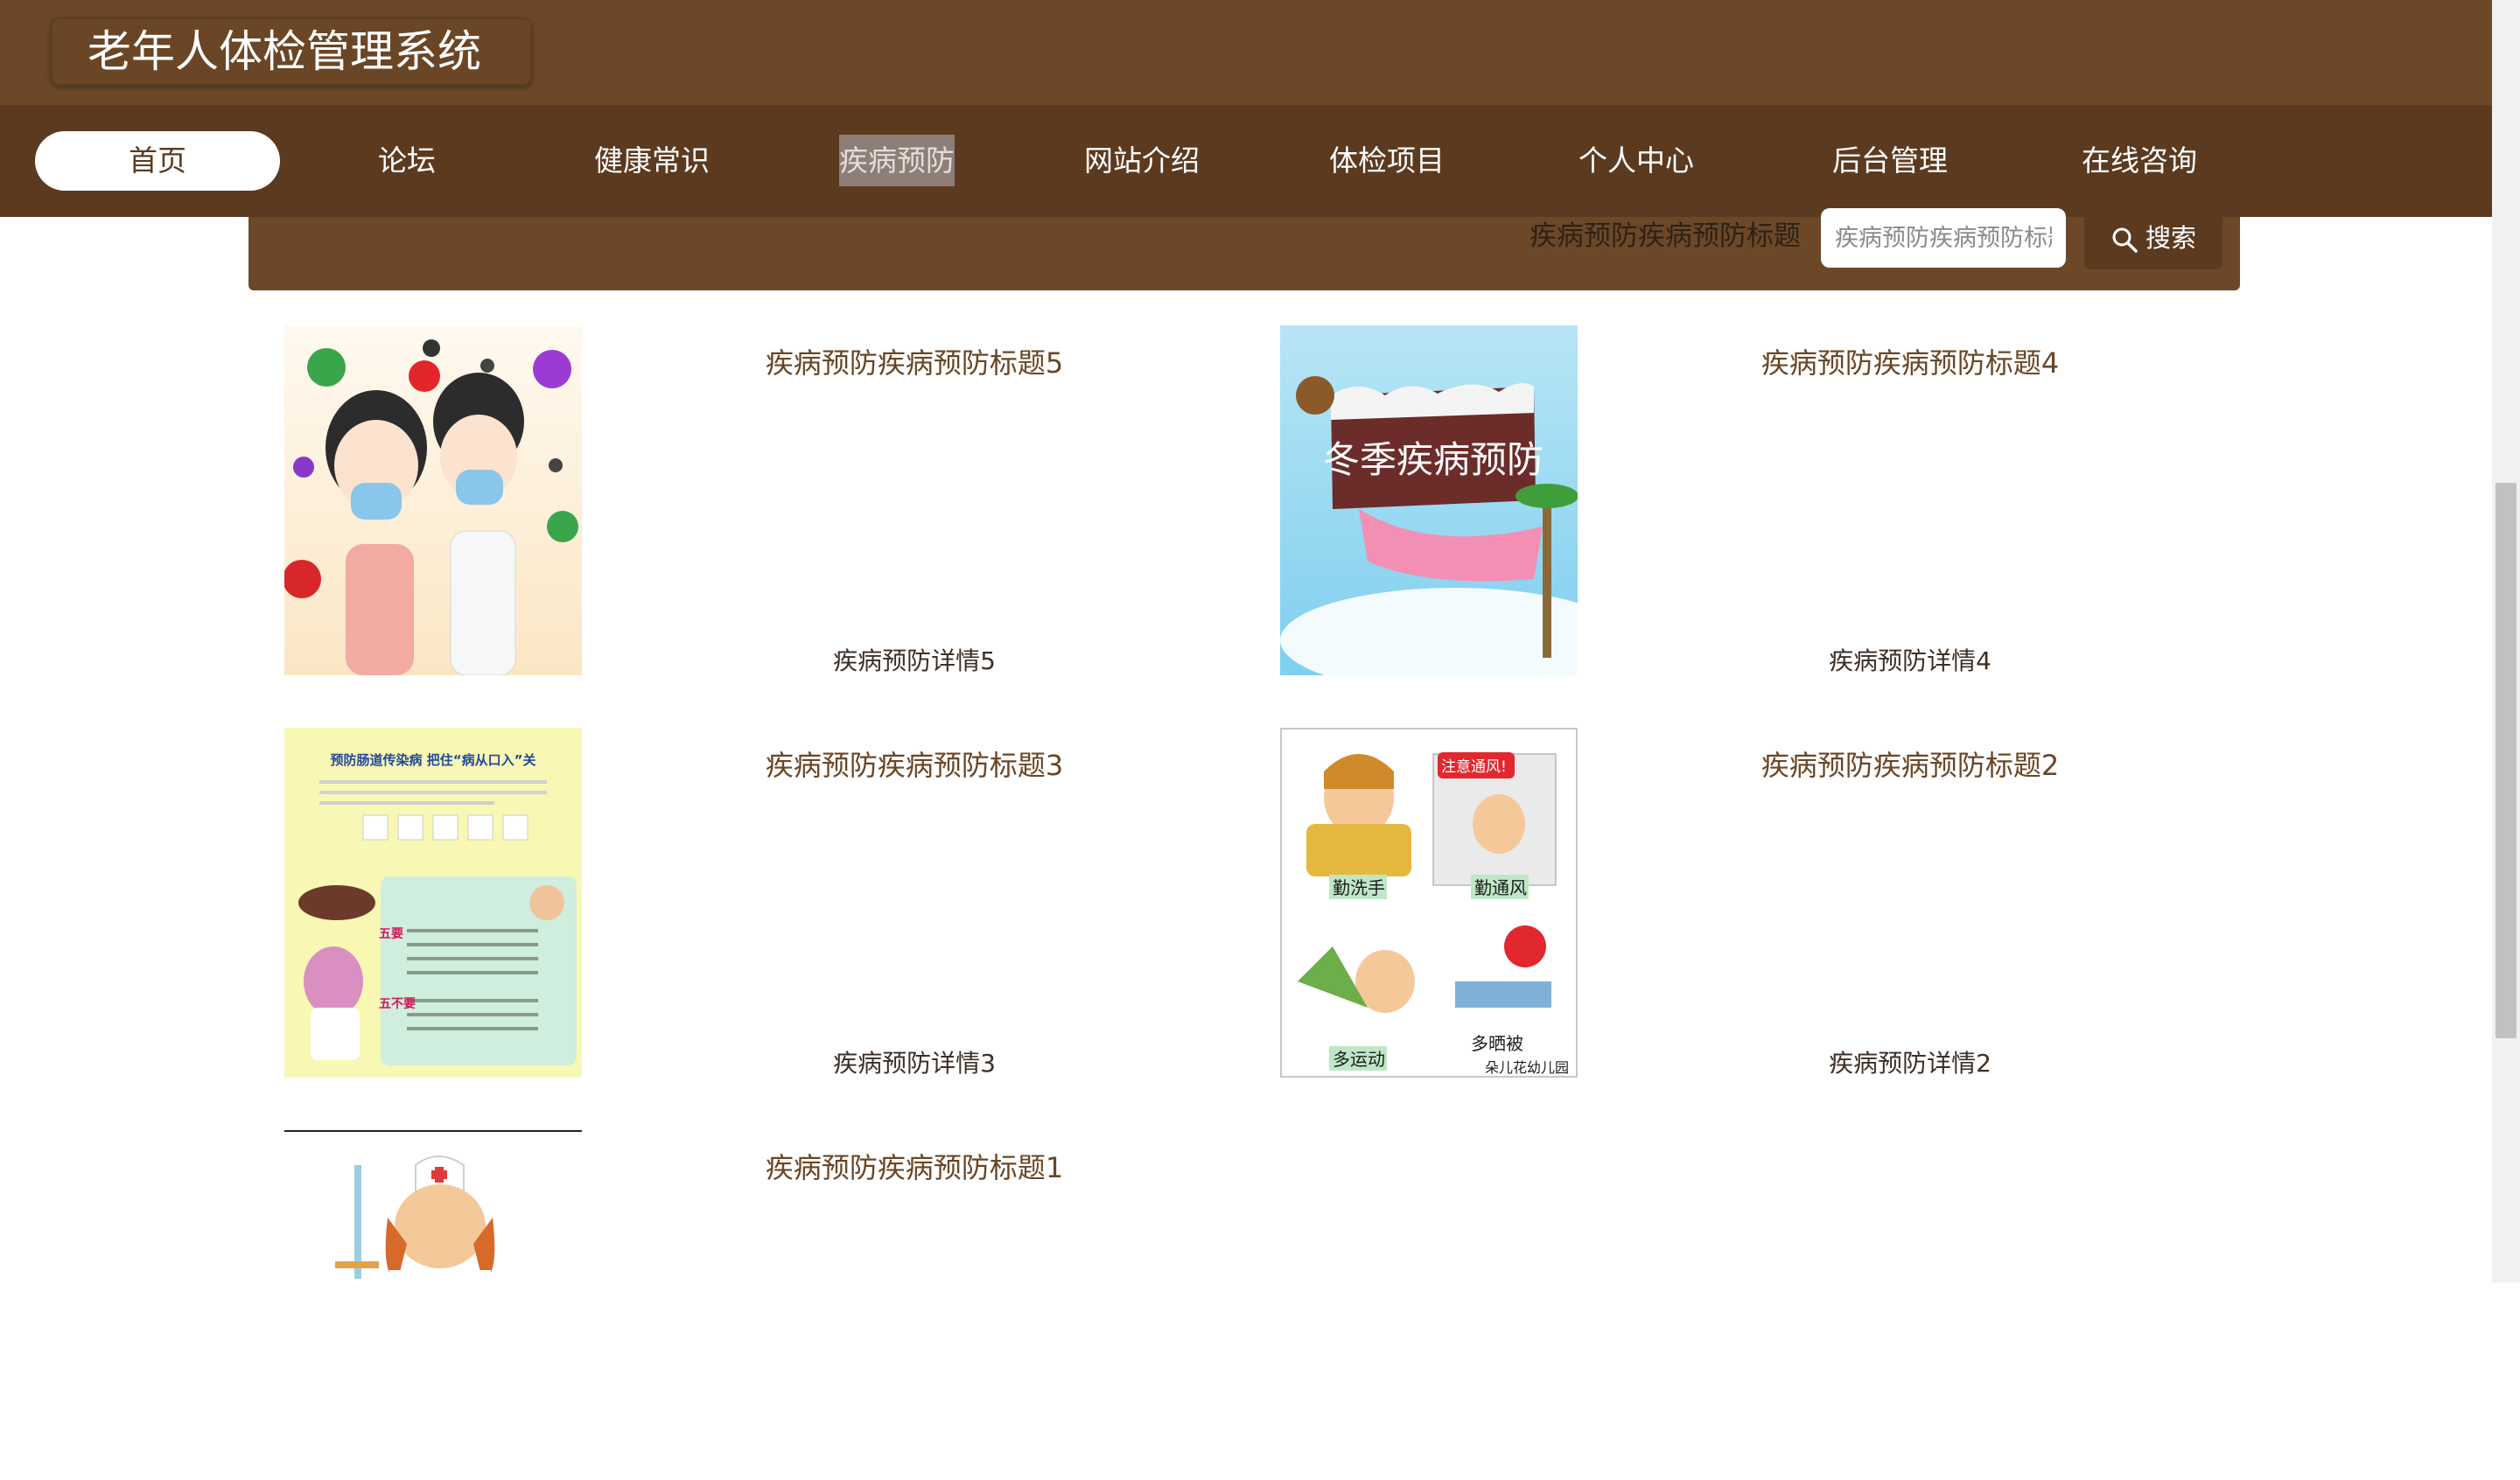  I want to click on nav-item-site-intro: 网站介绍, so click(1142, 161).